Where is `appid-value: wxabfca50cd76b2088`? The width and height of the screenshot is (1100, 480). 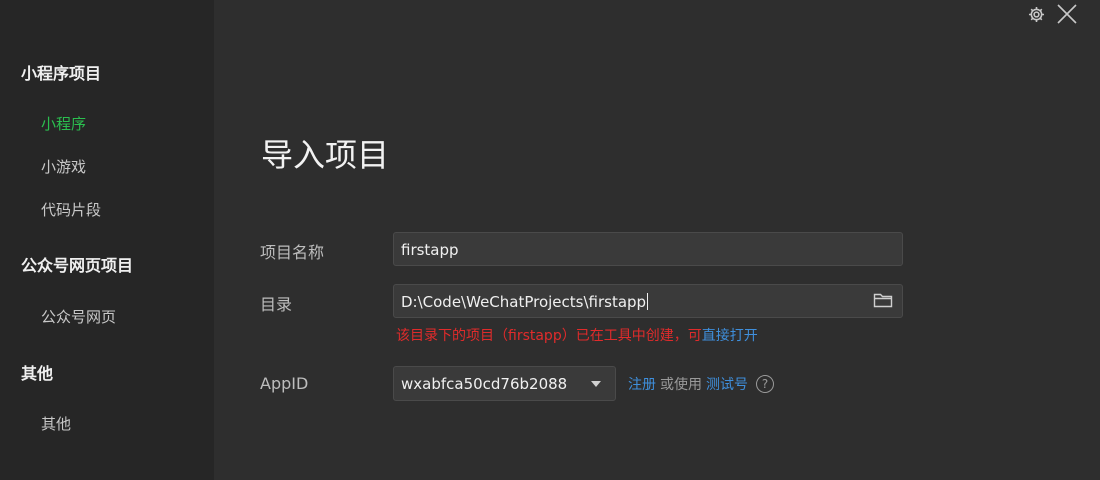
appid-value: wxabfca50cd76b2088 is located at coordinates (484, 384).